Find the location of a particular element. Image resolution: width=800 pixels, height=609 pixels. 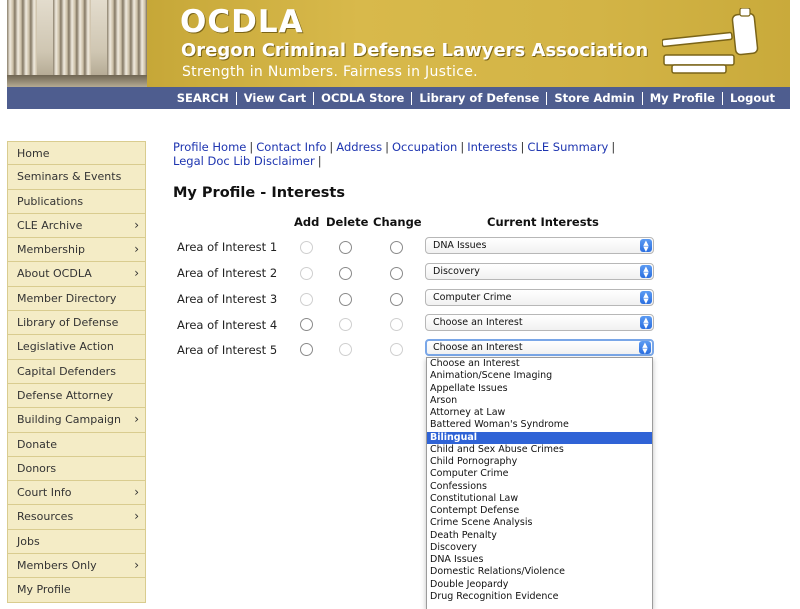

nav-ocdla-store: OCDLA Store is located at coordinates (363, 98).